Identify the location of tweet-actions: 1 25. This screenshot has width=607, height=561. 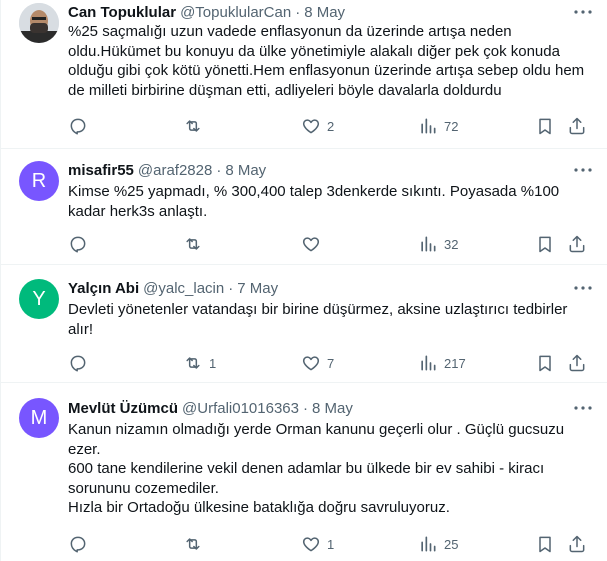
(330, 544).